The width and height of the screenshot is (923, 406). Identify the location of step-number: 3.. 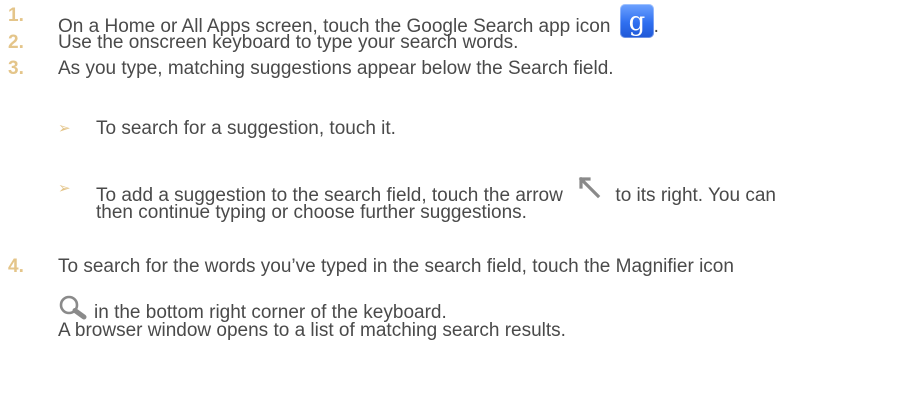
(16, 68).